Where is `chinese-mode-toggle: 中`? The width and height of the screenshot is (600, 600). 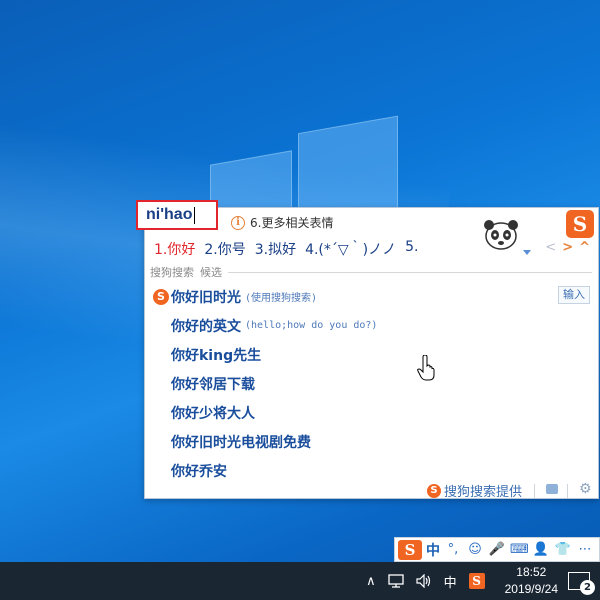 chinese-mode-toggle: 中 is located at coordinates (433, 550).